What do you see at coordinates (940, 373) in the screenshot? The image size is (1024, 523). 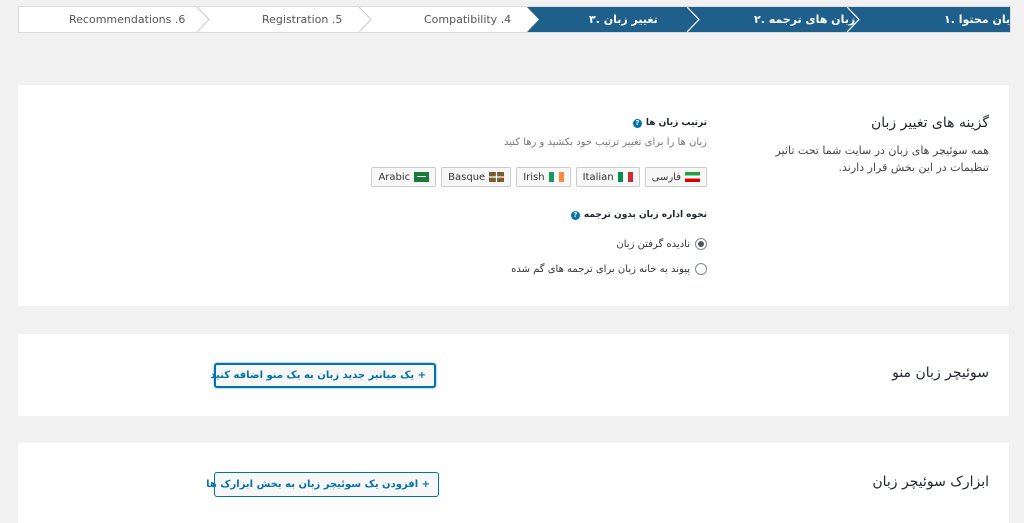 I see `section-title: سوئیچر زبان منو` at bounding box center [940, 373].